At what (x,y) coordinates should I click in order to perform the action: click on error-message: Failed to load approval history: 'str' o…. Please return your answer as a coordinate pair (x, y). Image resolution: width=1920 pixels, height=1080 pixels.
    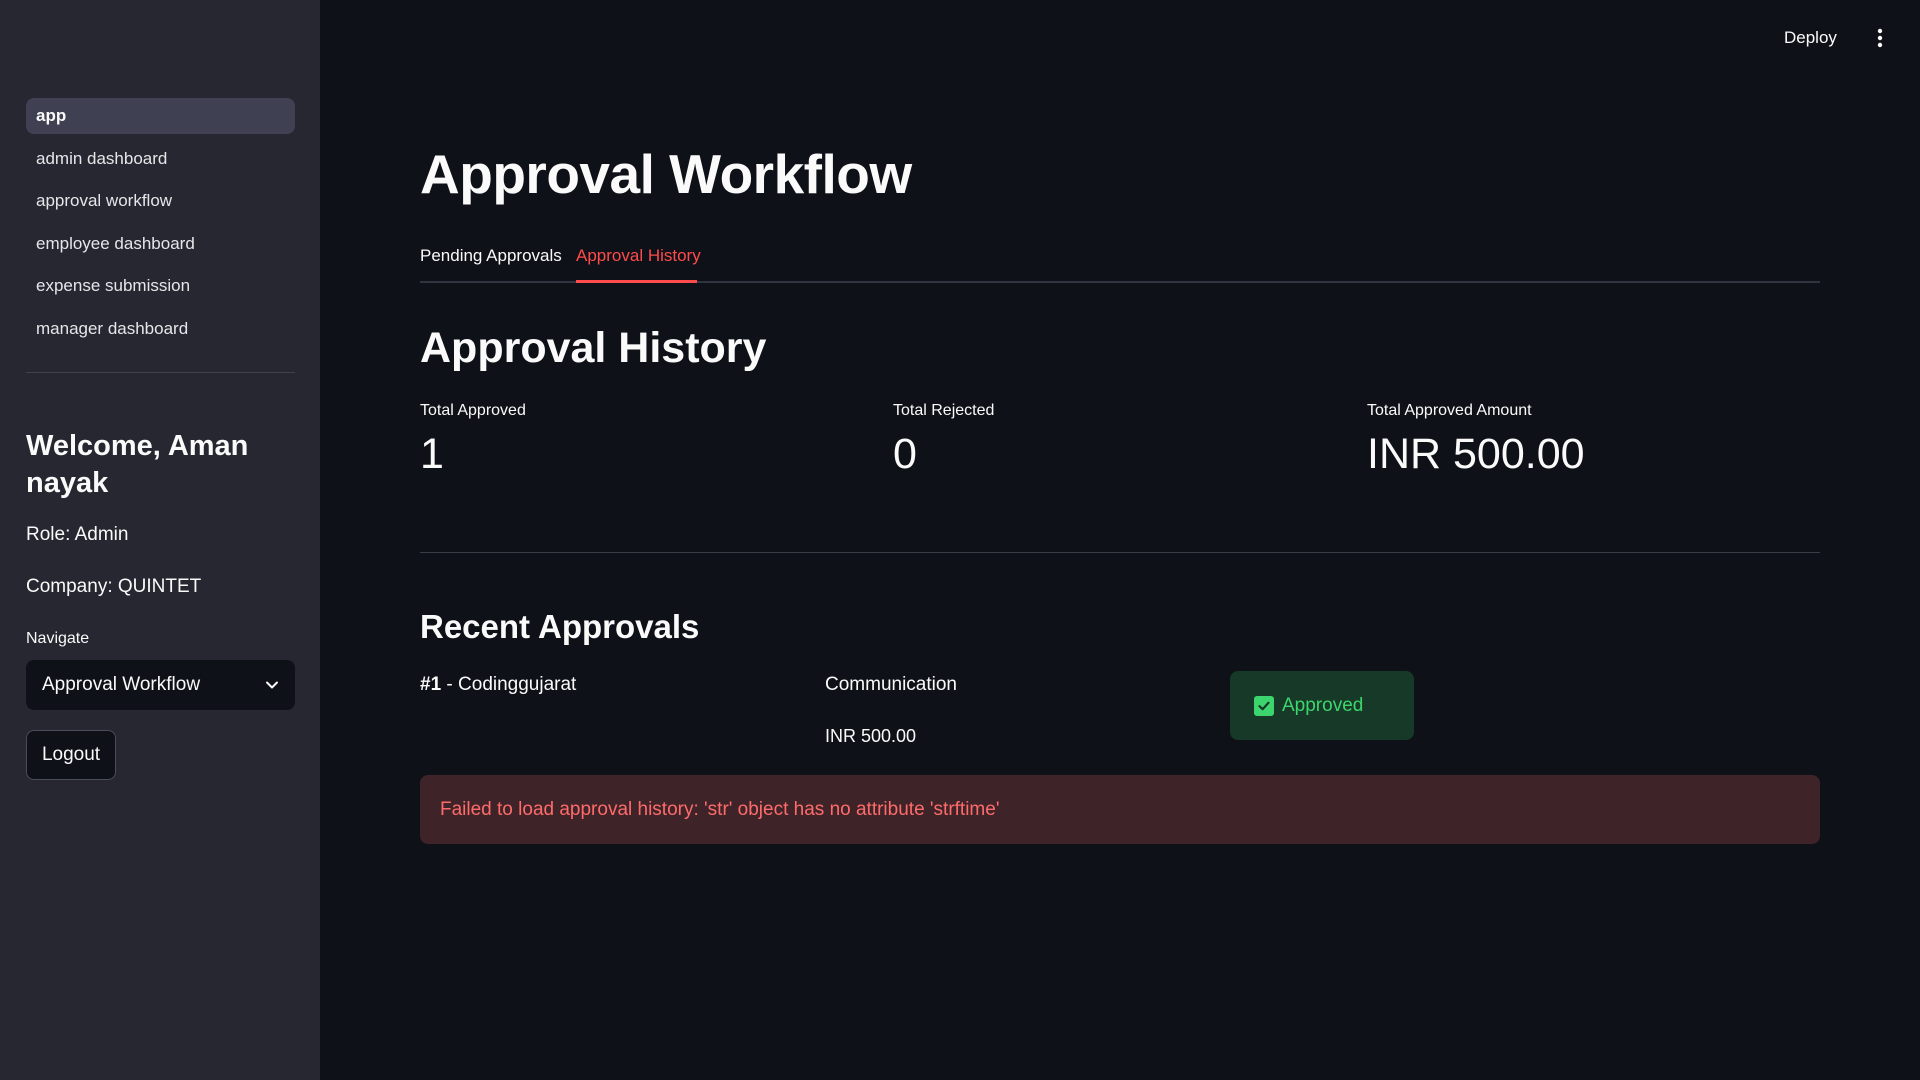
    Looking at the image, I should click on (720, 809).